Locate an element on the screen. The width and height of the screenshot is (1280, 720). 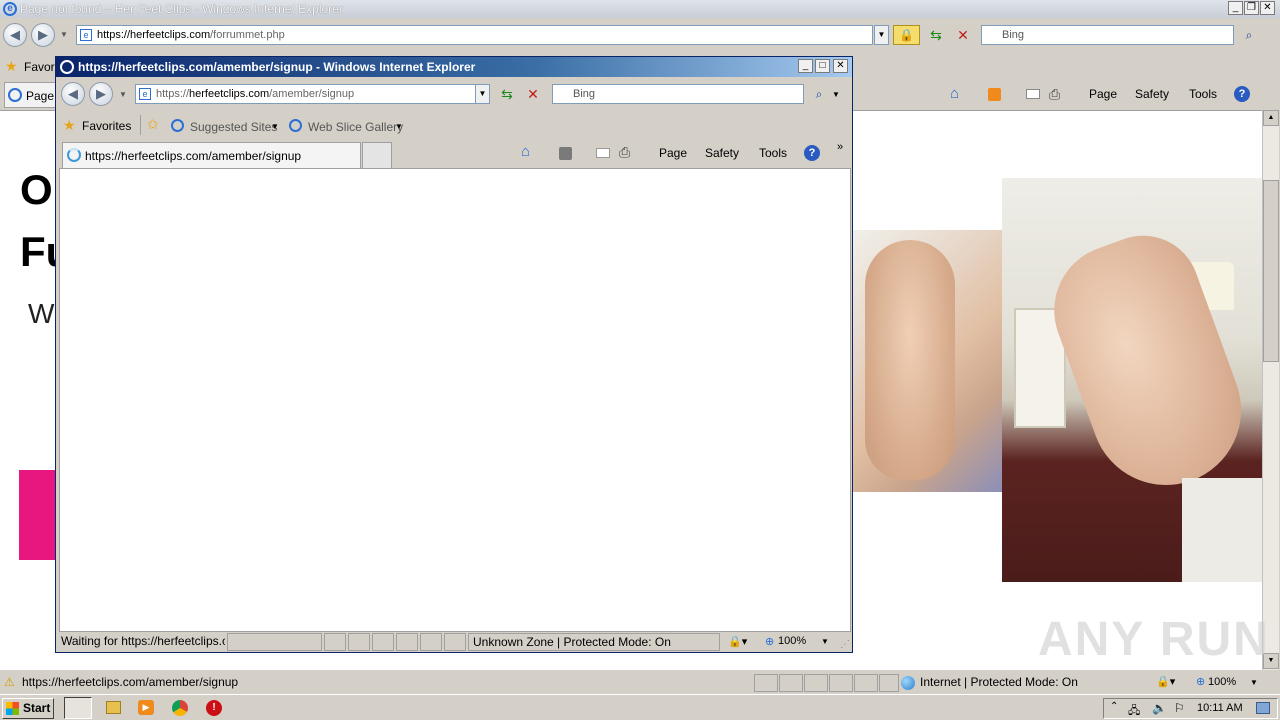
tray-network-icon: 🖧 is located at coordinates (1134, 711).